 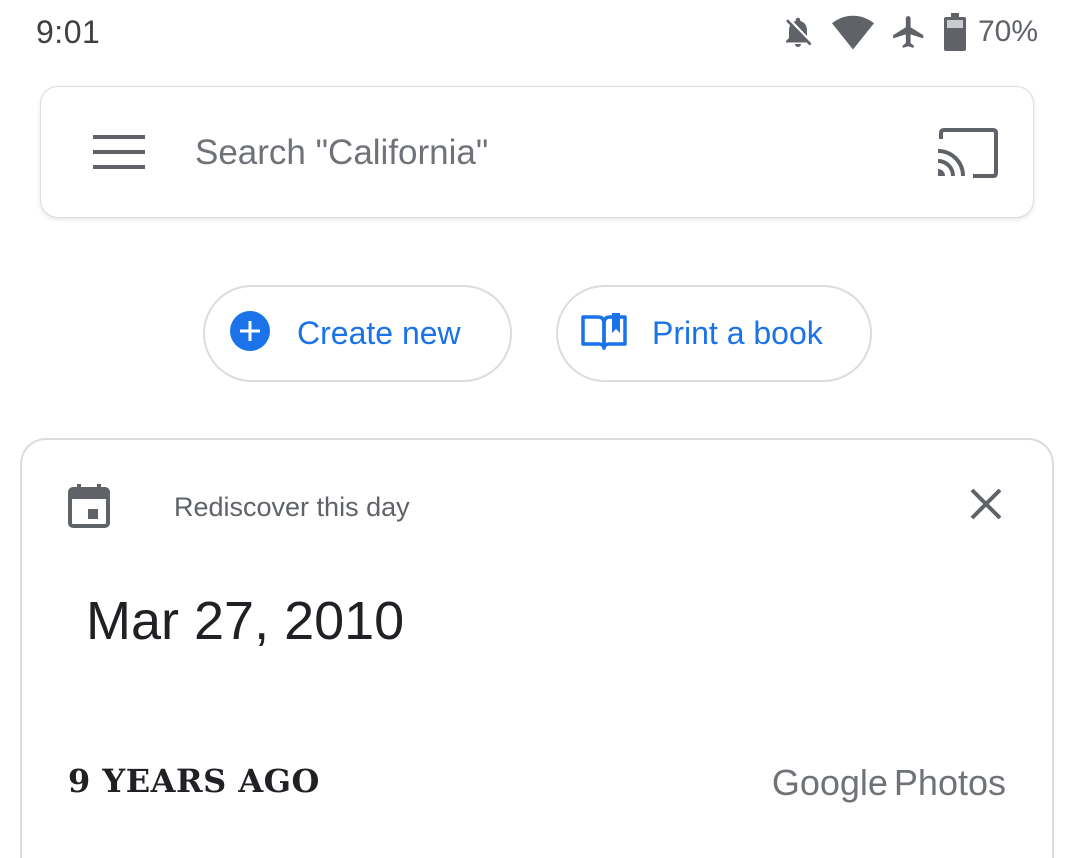 I want to click on print-book-button: Print a book, so click(x=714, y=333).